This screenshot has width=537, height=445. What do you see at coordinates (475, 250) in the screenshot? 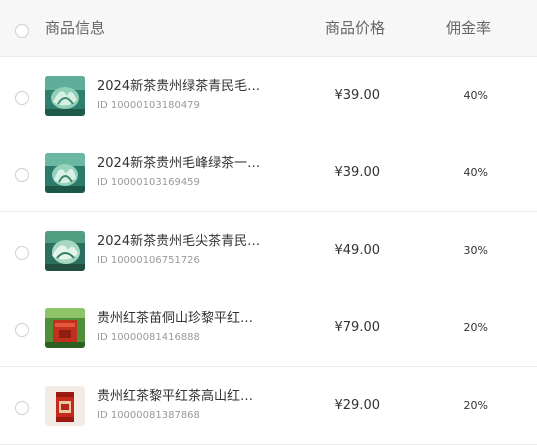
I see `commission-rate: 30%` at bounding box center [475, 250].